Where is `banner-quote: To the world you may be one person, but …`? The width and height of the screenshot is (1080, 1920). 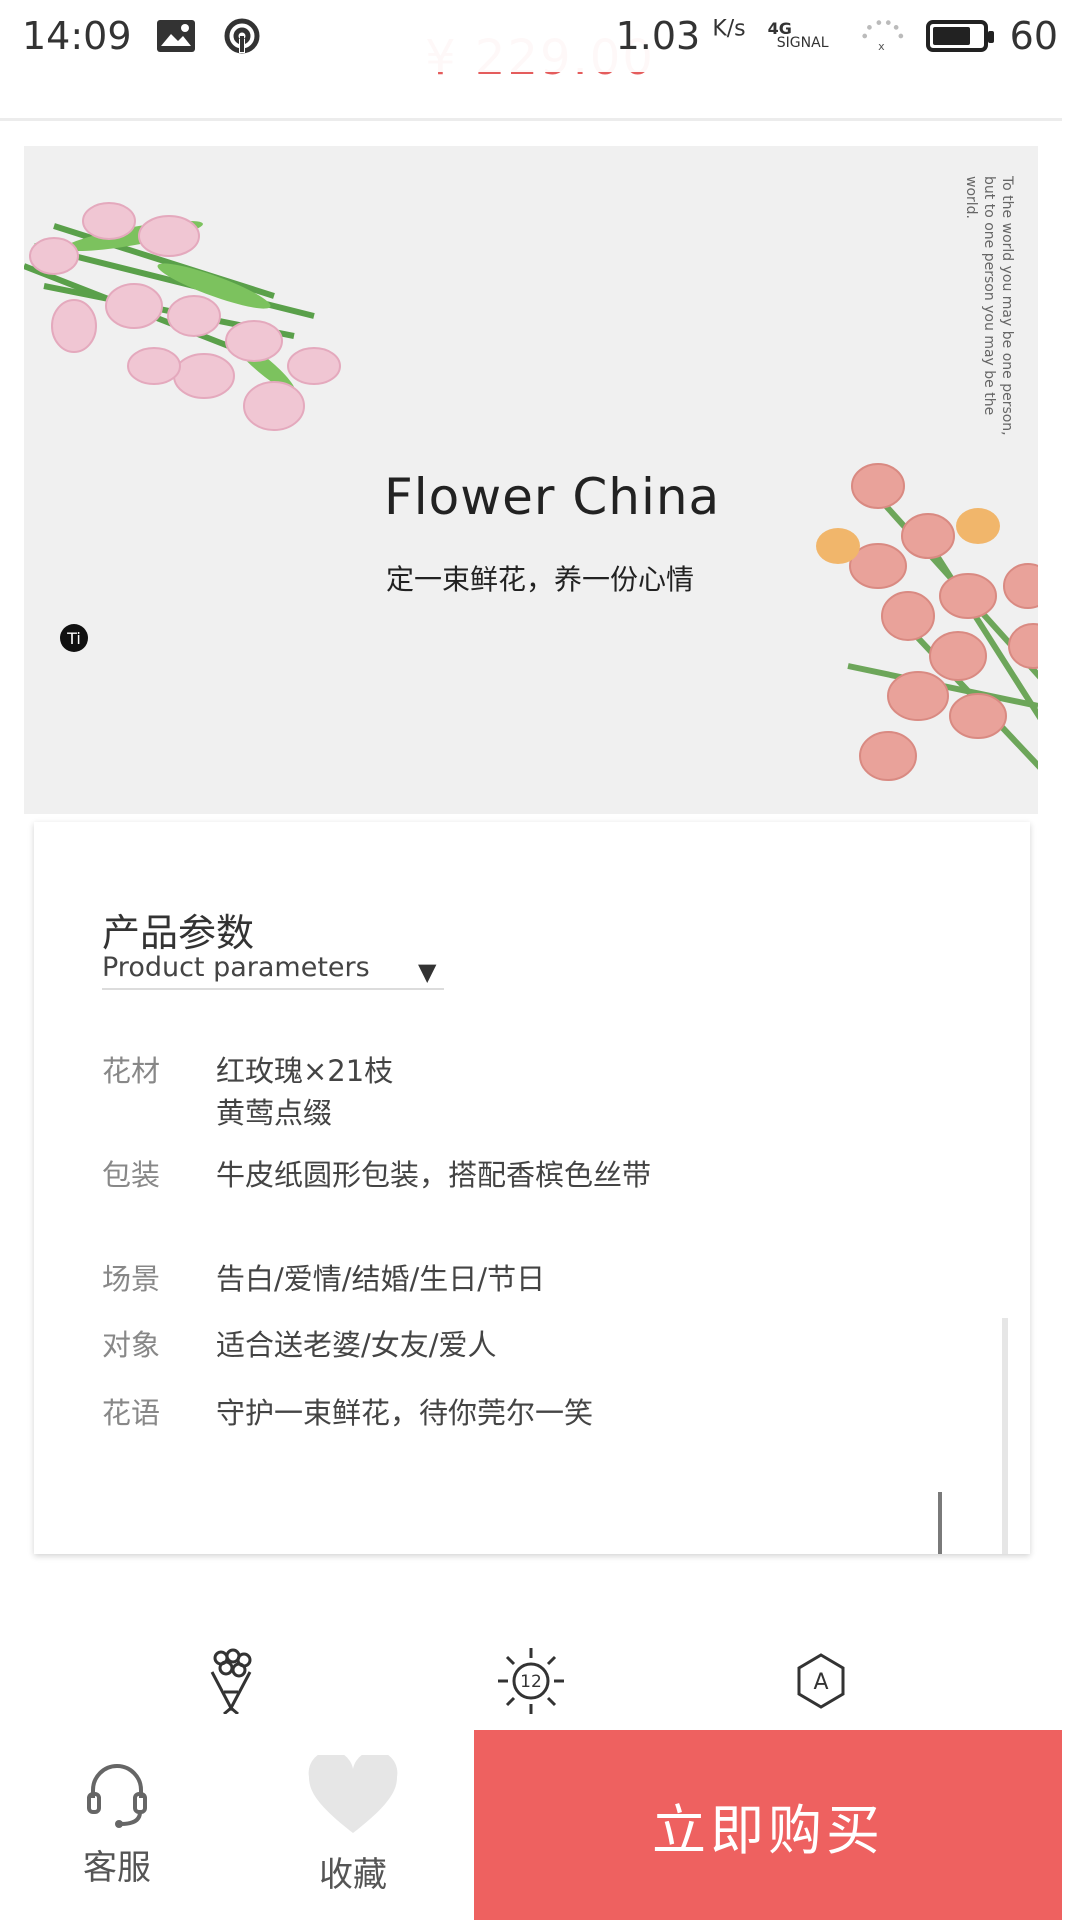 banner-quote: To the world you may be one person, but … is located at coordinates (989, 306).